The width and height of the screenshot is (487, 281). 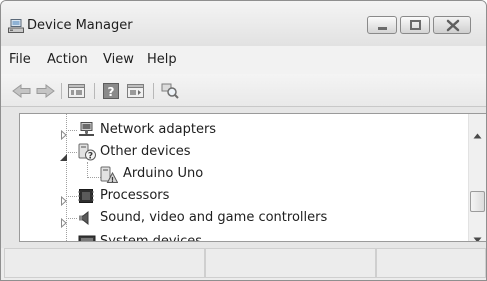 I want to click on tree-item-other-devices: ? Other devices, so click(x=253, y=152).